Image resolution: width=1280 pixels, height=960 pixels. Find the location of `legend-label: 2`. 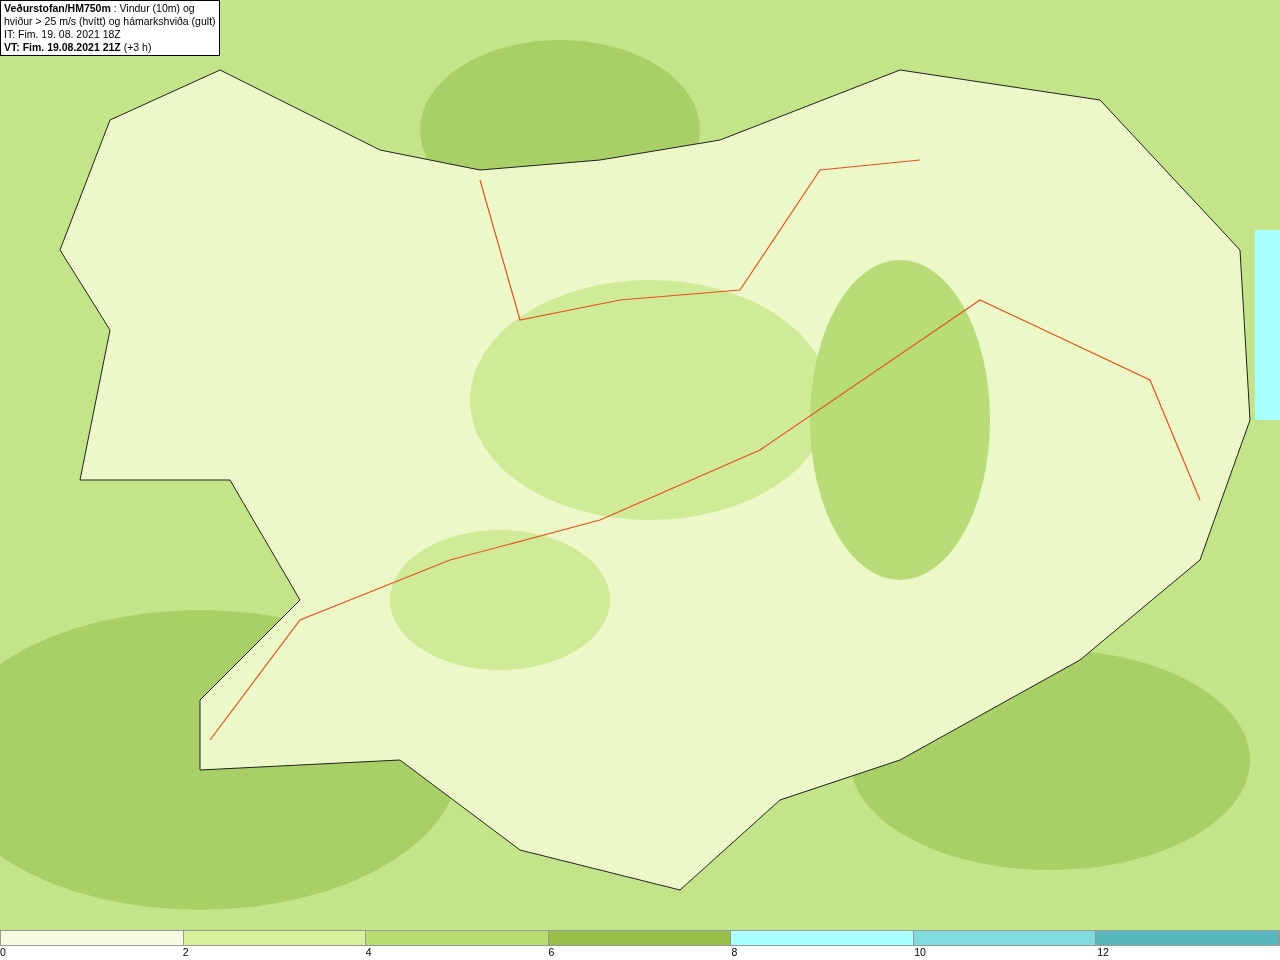

legend-label: 2 is located at coordinates (185, 952).